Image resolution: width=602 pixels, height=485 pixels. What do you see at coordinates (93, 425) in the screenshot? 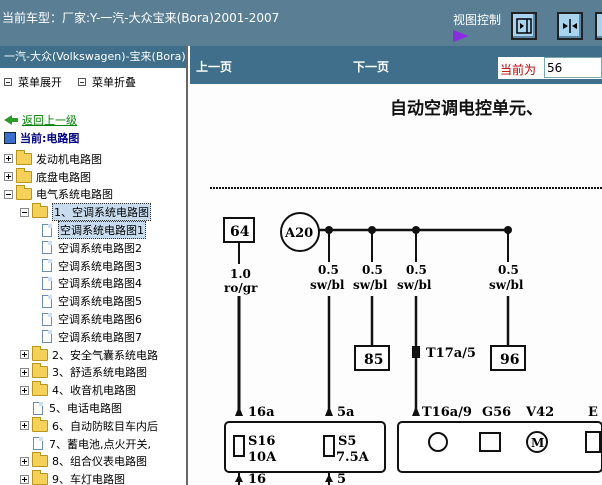
I see `tree-item: 6、自动防眩目车内后` at bounding box center [93, 425].